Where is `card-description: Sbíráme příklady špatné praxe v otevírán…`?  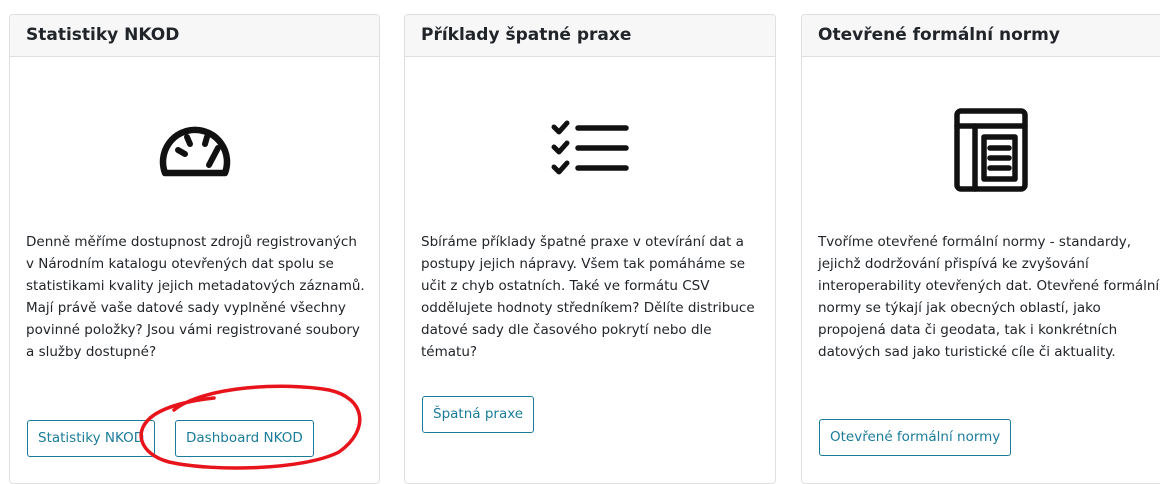
card-description: Sbíráme příklady špatné praxe v otevírán… is located at coordinates (588, 297).